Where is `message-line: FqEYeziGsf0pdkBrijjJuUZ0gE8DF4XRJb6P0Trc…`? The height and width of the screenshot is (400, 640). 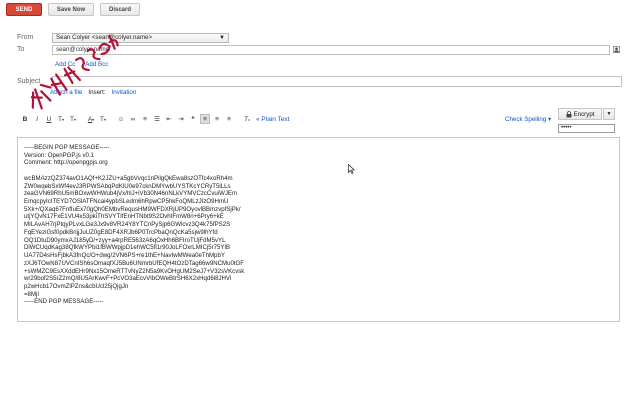
message-line: FqEYeziGsf0pdkBrijjJuUZ0gE8DF4XRJb6P0Trc… is located at coordinates (121, 232).